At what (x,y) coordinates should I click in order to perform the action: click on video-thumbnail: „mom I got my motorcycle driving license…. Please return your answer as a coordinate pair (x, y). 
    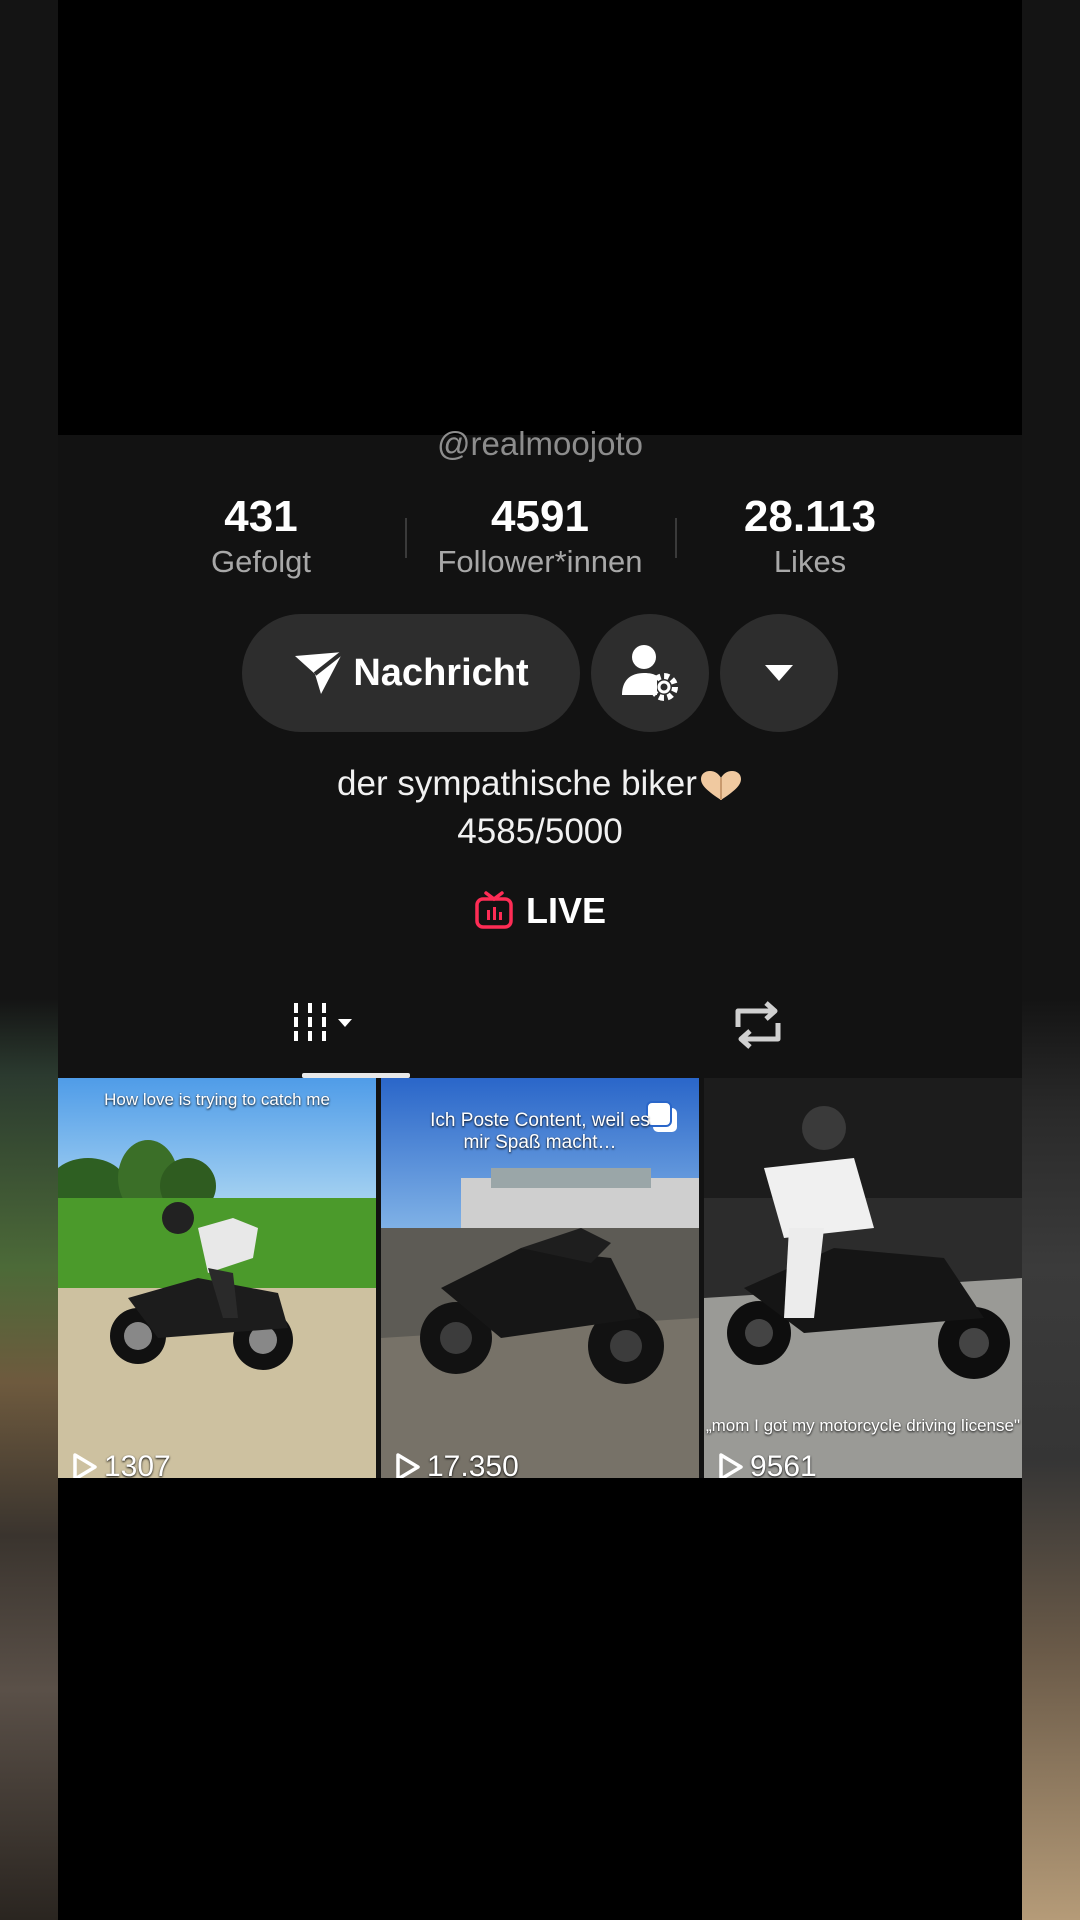
    Looking at the image, I should click on (863, 1278).